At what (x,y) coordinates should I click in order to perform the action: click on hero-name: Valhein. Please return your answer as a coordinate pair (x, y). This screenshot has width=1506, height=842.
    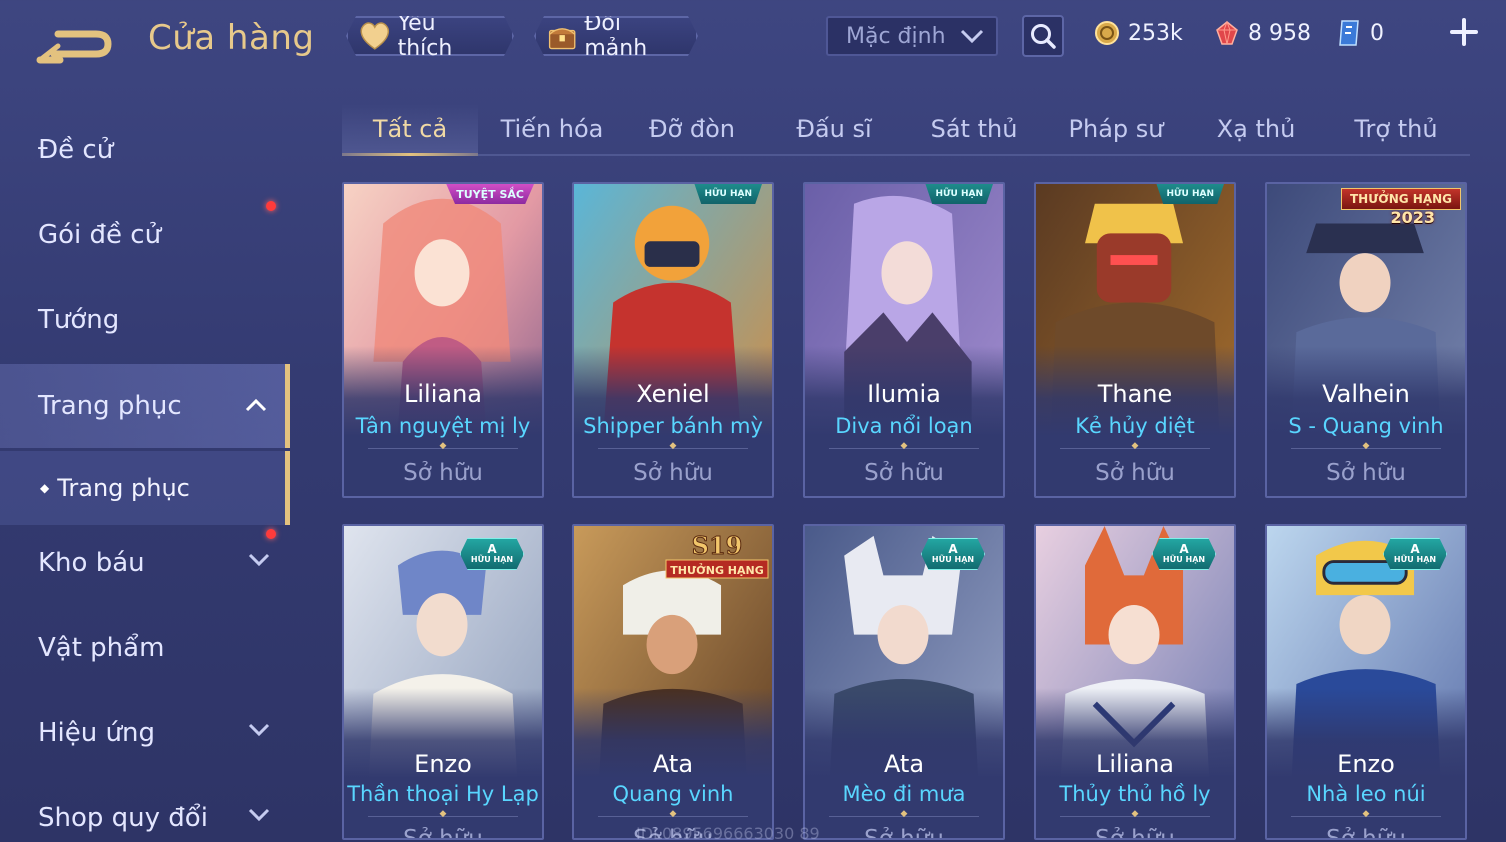
    Looking at the image, I should click on (1366, 394).